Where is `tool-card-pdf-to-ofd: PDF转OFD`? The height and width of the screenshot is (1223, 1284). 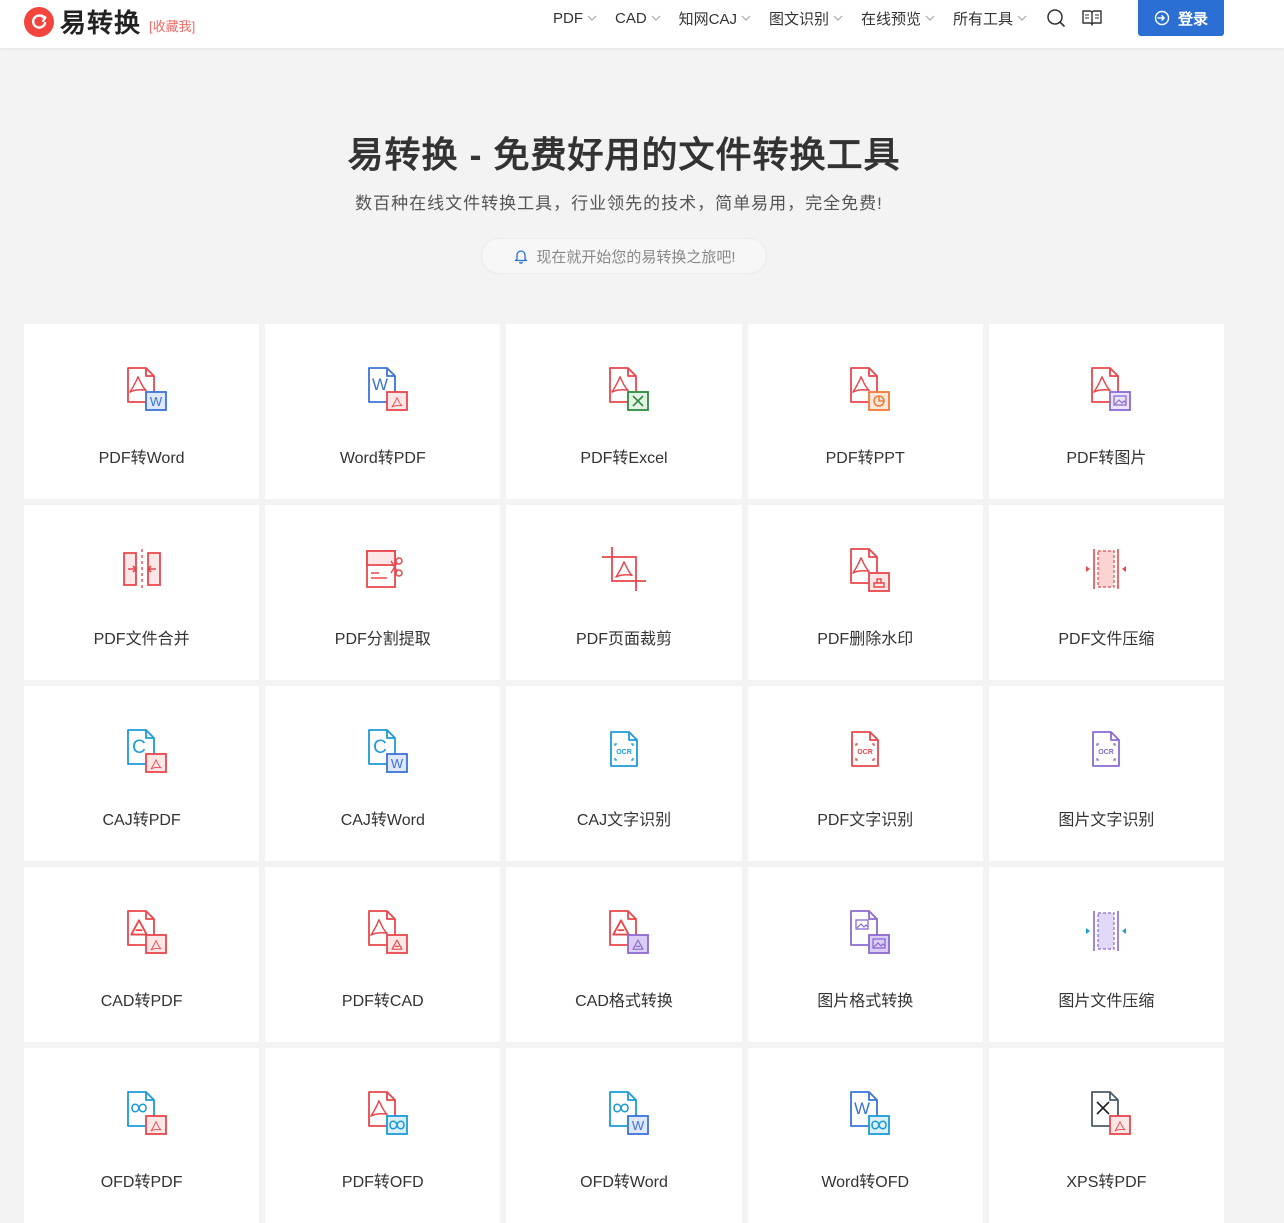 tool-card-pdf-to-ofd: PDF转OFD is located at coordinates (383, 1135).